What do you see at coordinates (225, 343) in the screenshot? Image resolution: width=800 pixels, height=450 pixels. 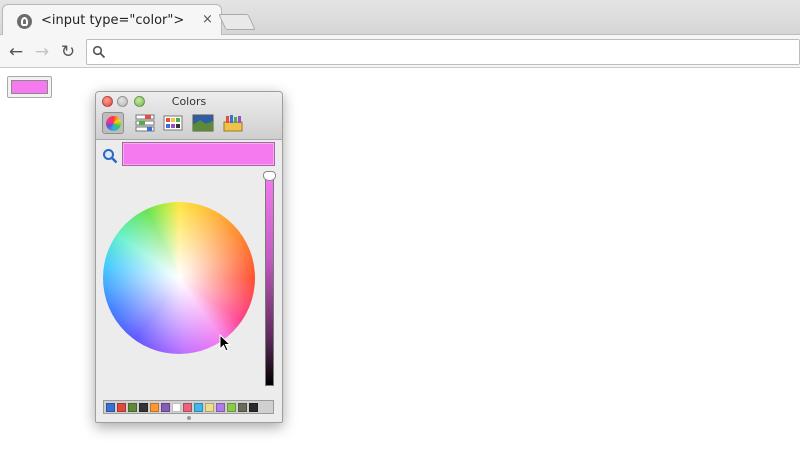 I see `mouse-cursor-icon` at bounding box center [225, 343].